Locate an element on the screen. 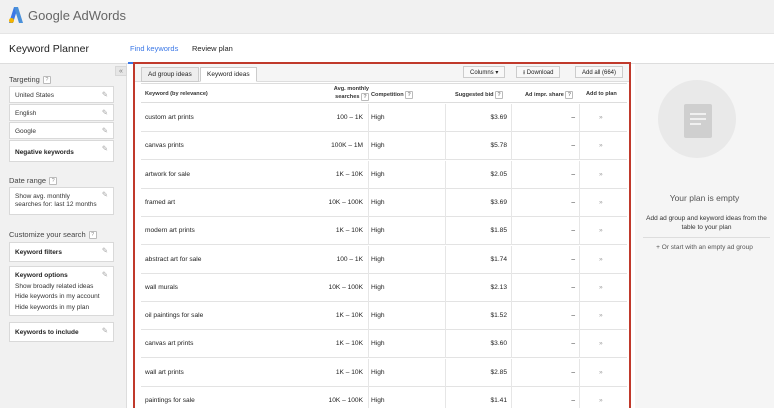 Image resolution: width=774 pixels, height=408 pixels. keyword-cell: oil paintings for sale is located at coordinates (174, 316).